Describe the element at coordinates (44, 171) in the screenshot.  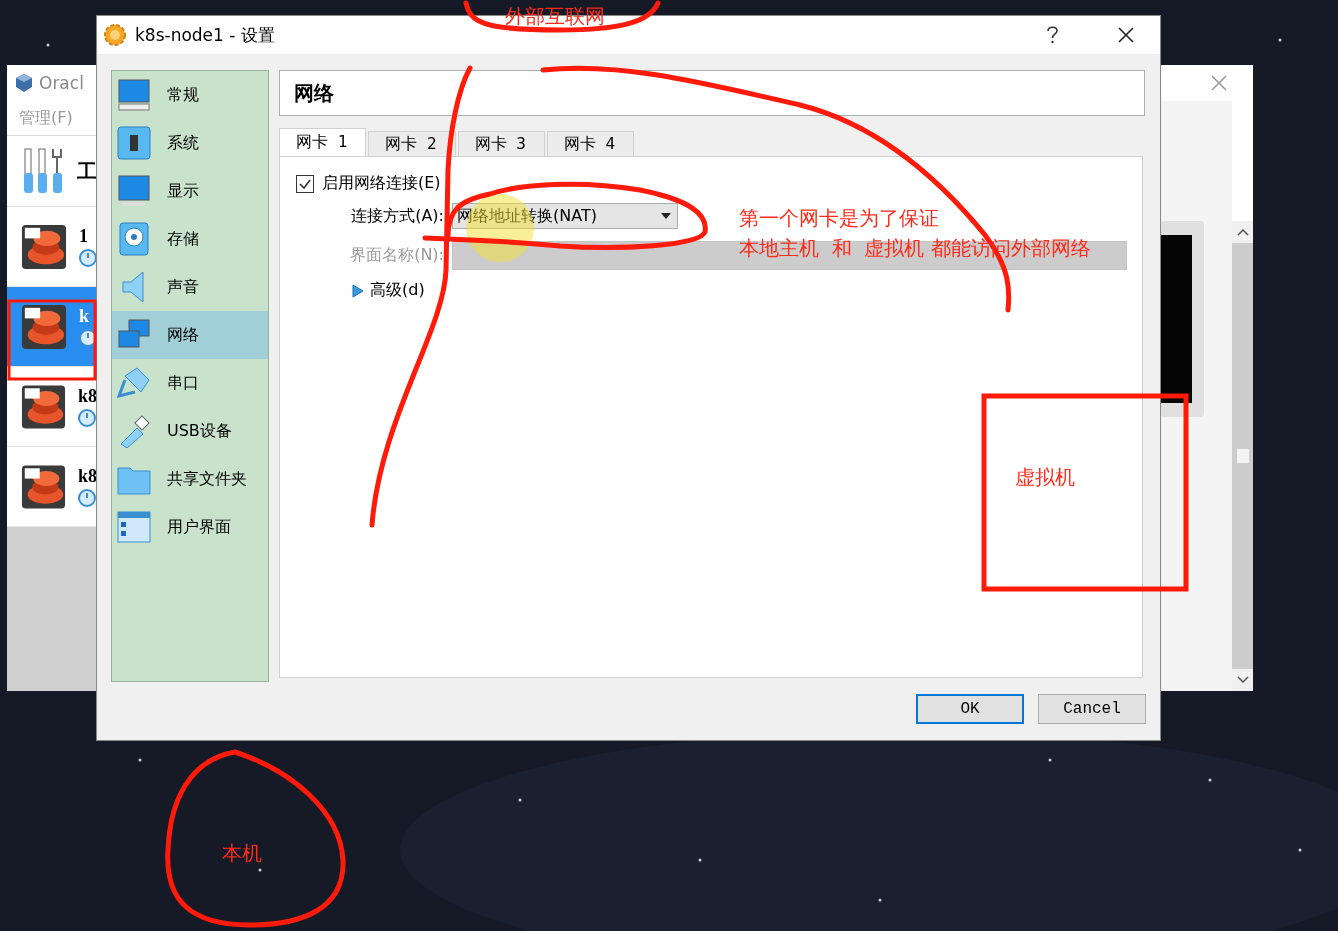
I see `tools-icon` at that location.